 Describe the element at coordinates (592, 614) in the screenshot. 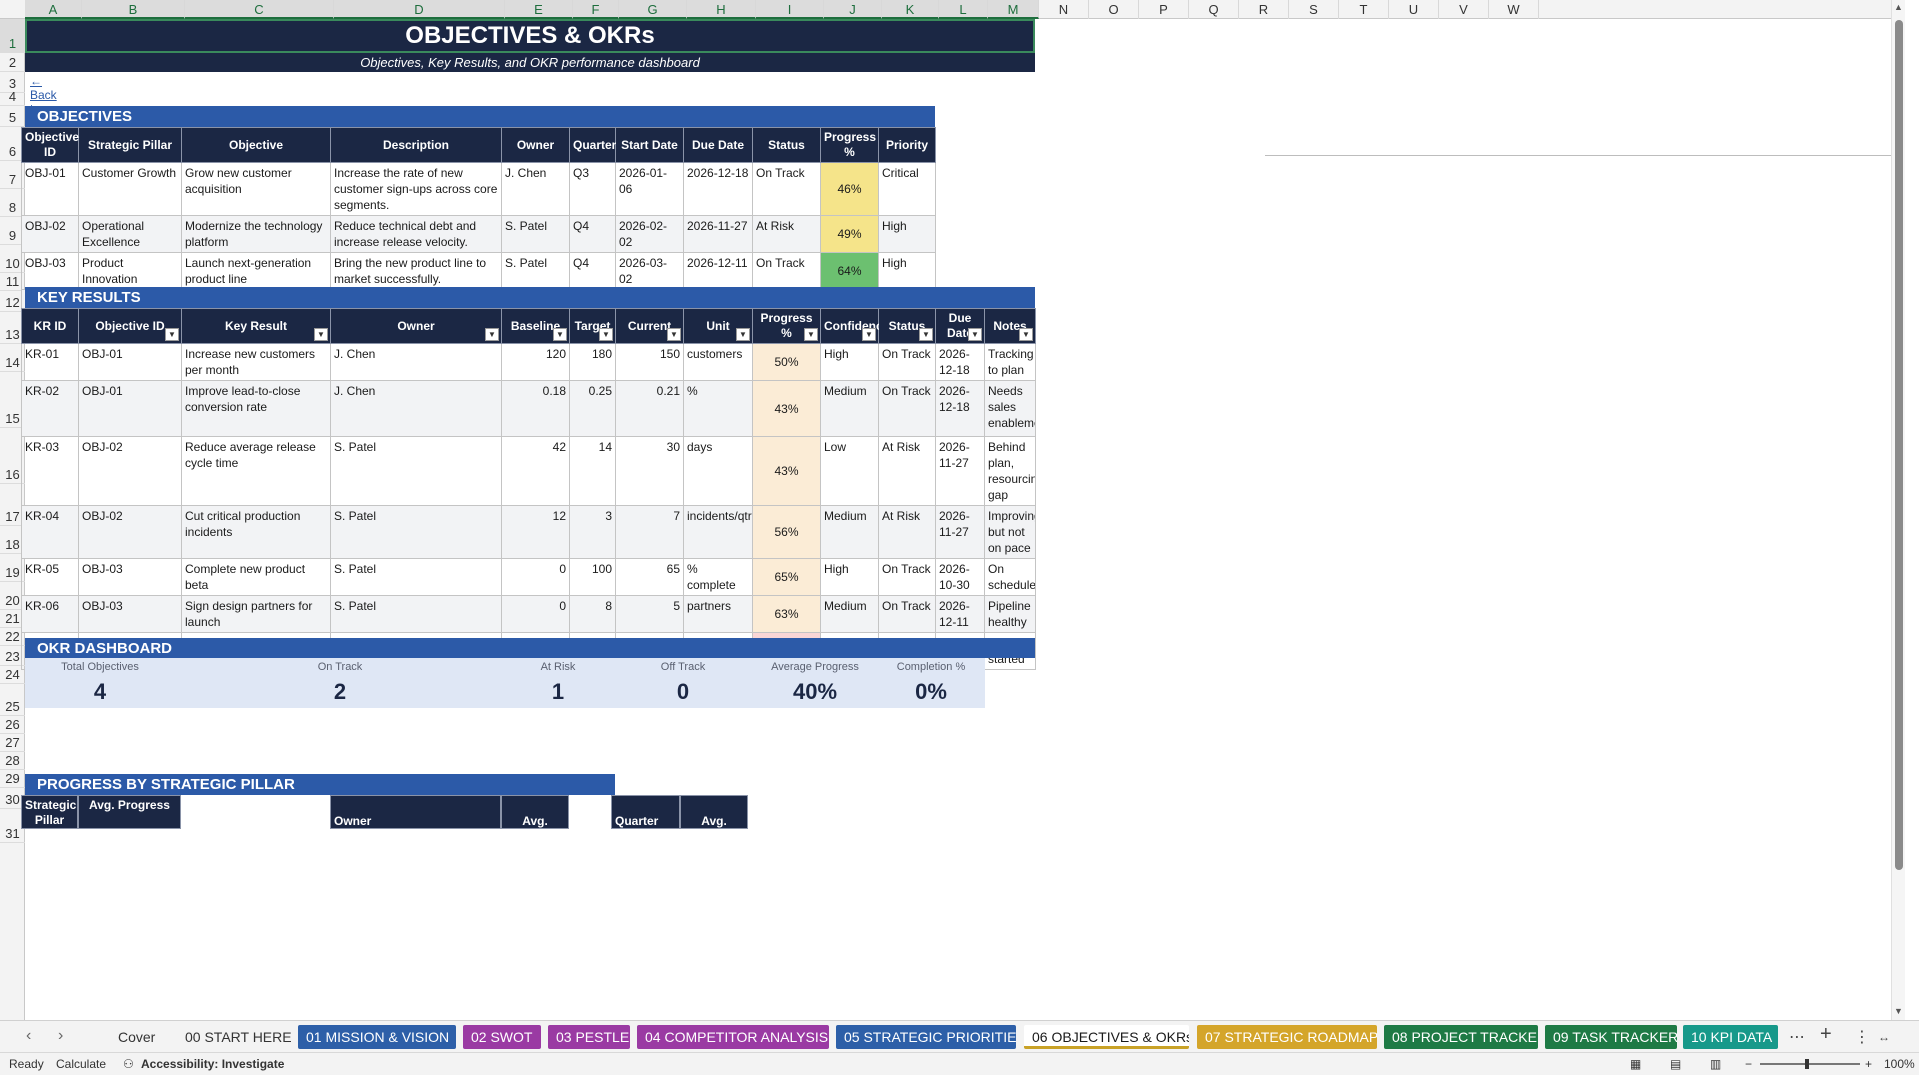

I see `key-results-cell-target: 8` at that location.